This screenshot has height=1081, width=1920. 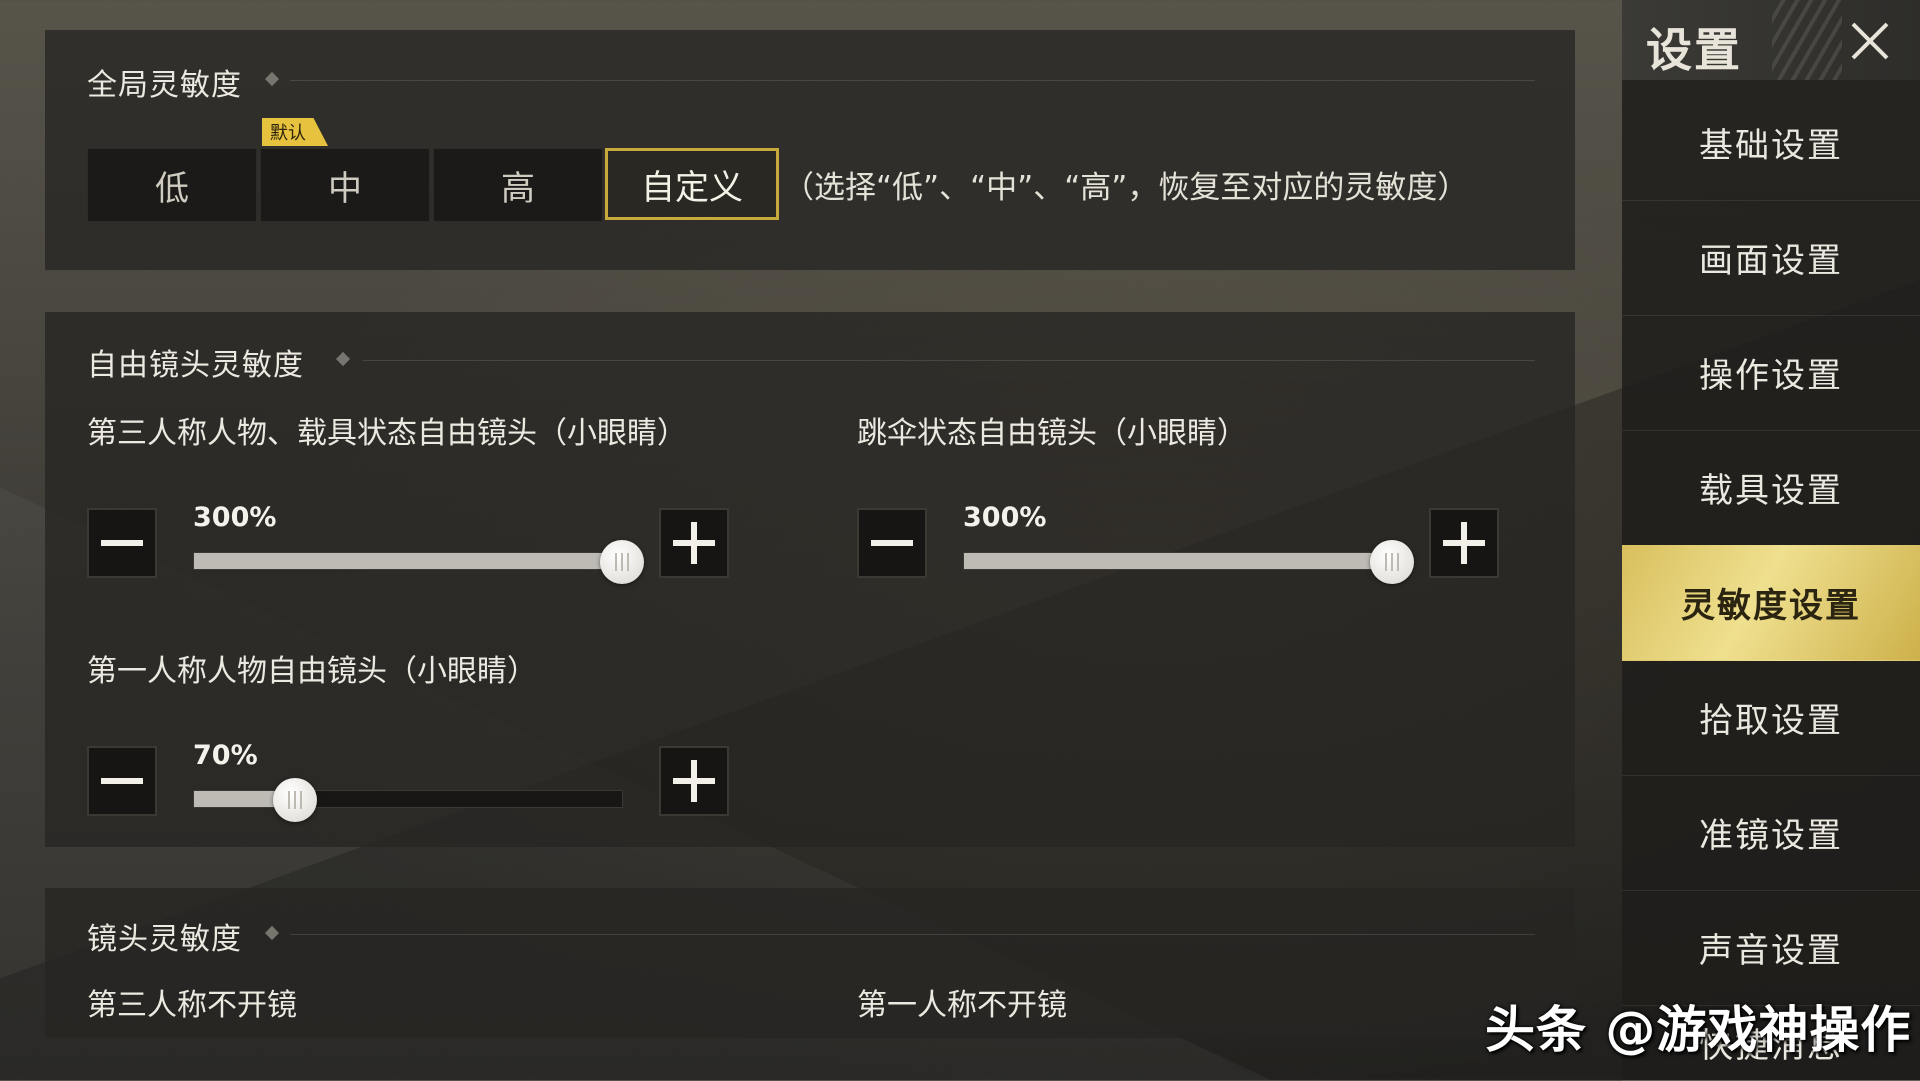 I want to click on camera-label-first-person: 第一人称不开镜, so click(x=962, y=1005).